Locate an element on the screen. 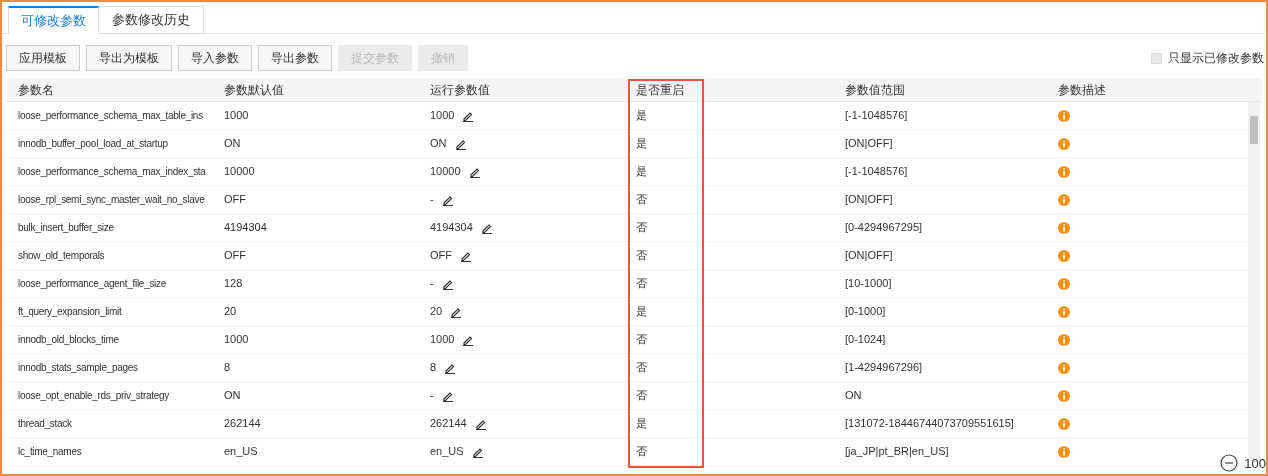 Image resolution: width=1268 pixels, height=476 pixels. table-cell-text: [1-4294967296] is located at coordinates (884, 368).